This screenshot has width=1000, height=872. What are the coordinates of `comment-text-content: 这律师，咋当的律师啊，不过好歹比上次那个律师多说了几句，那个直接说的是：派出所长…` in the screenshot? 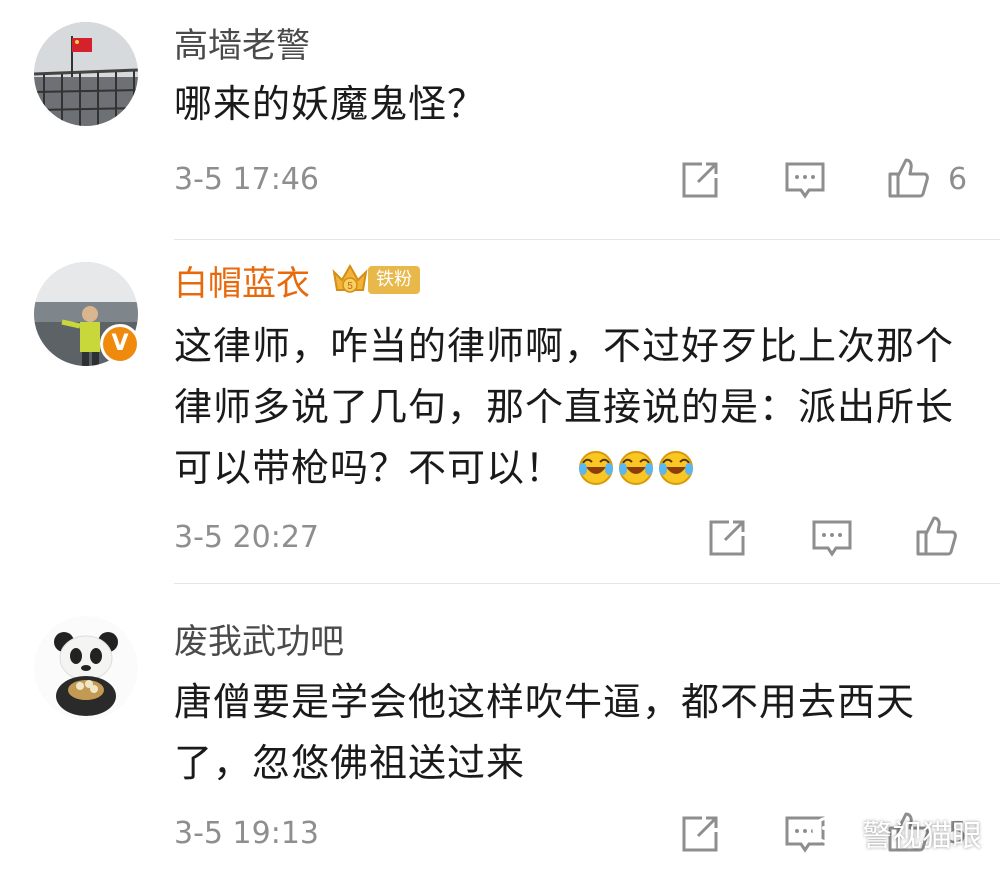 It's located at (564, 407).